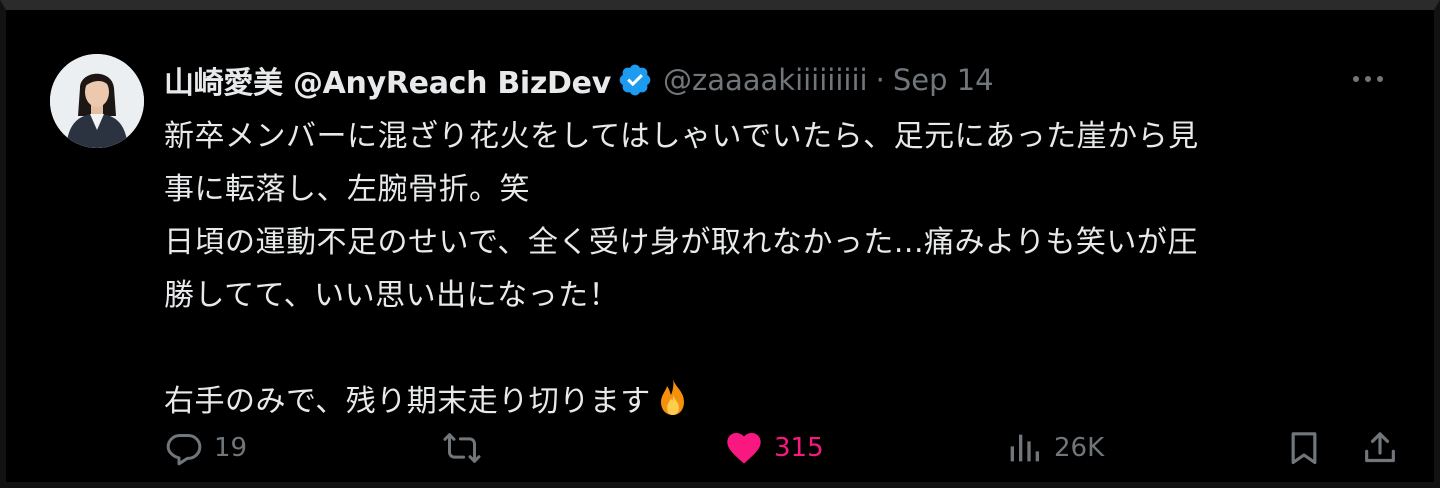  What do you see at coordinates (765, 80) in the screenshot?
I see `author-handle: @zaaaakiiiiiiiii` at bounding box center [765, 80].